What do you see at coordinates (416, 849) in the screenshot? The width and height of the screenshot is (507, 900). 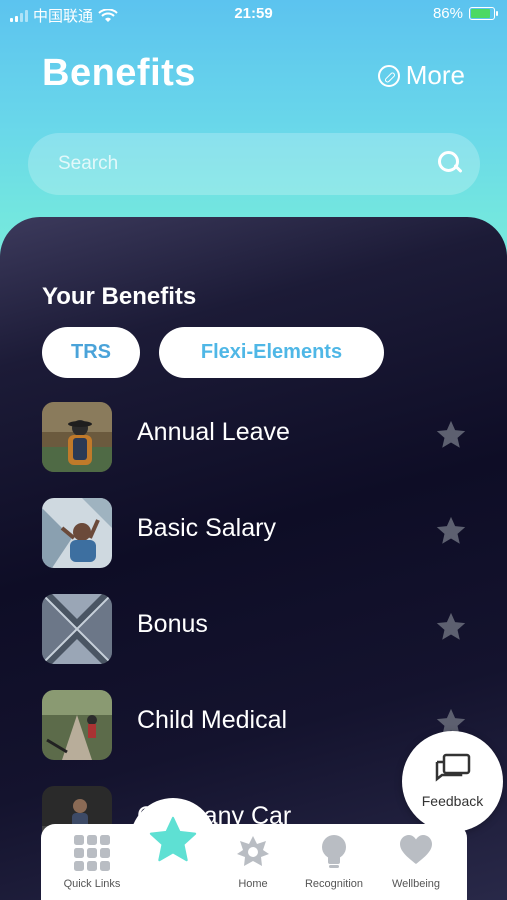 I see `heart-icon` at bounding box center [416, 849].